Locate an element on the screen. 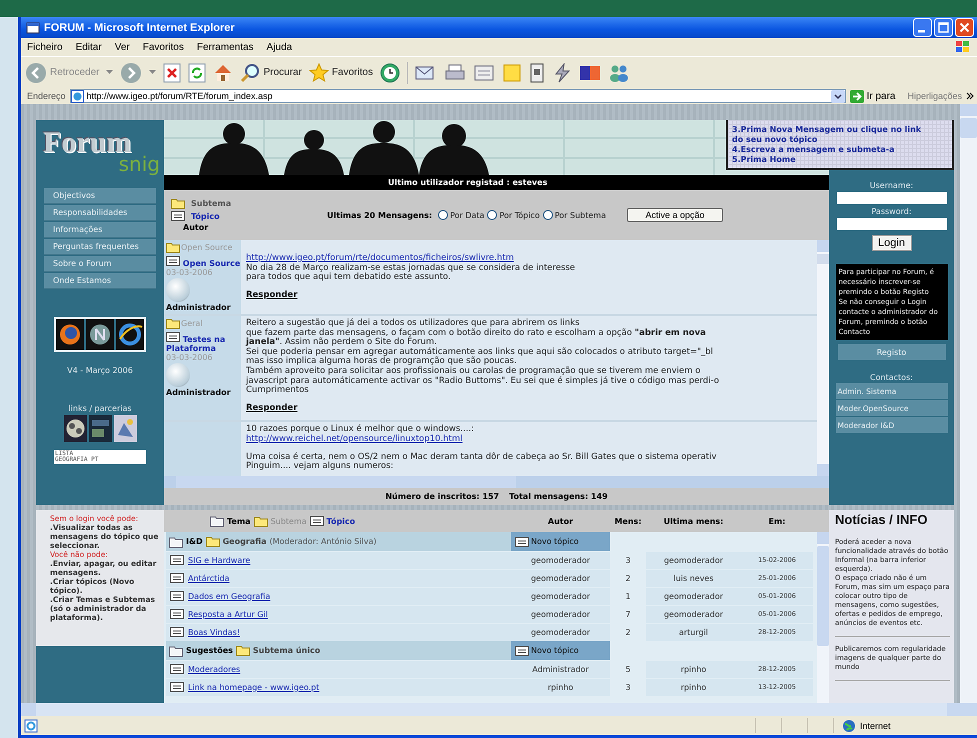 The image size is (977, 738). device-icon is located at coordinates (536, 72).